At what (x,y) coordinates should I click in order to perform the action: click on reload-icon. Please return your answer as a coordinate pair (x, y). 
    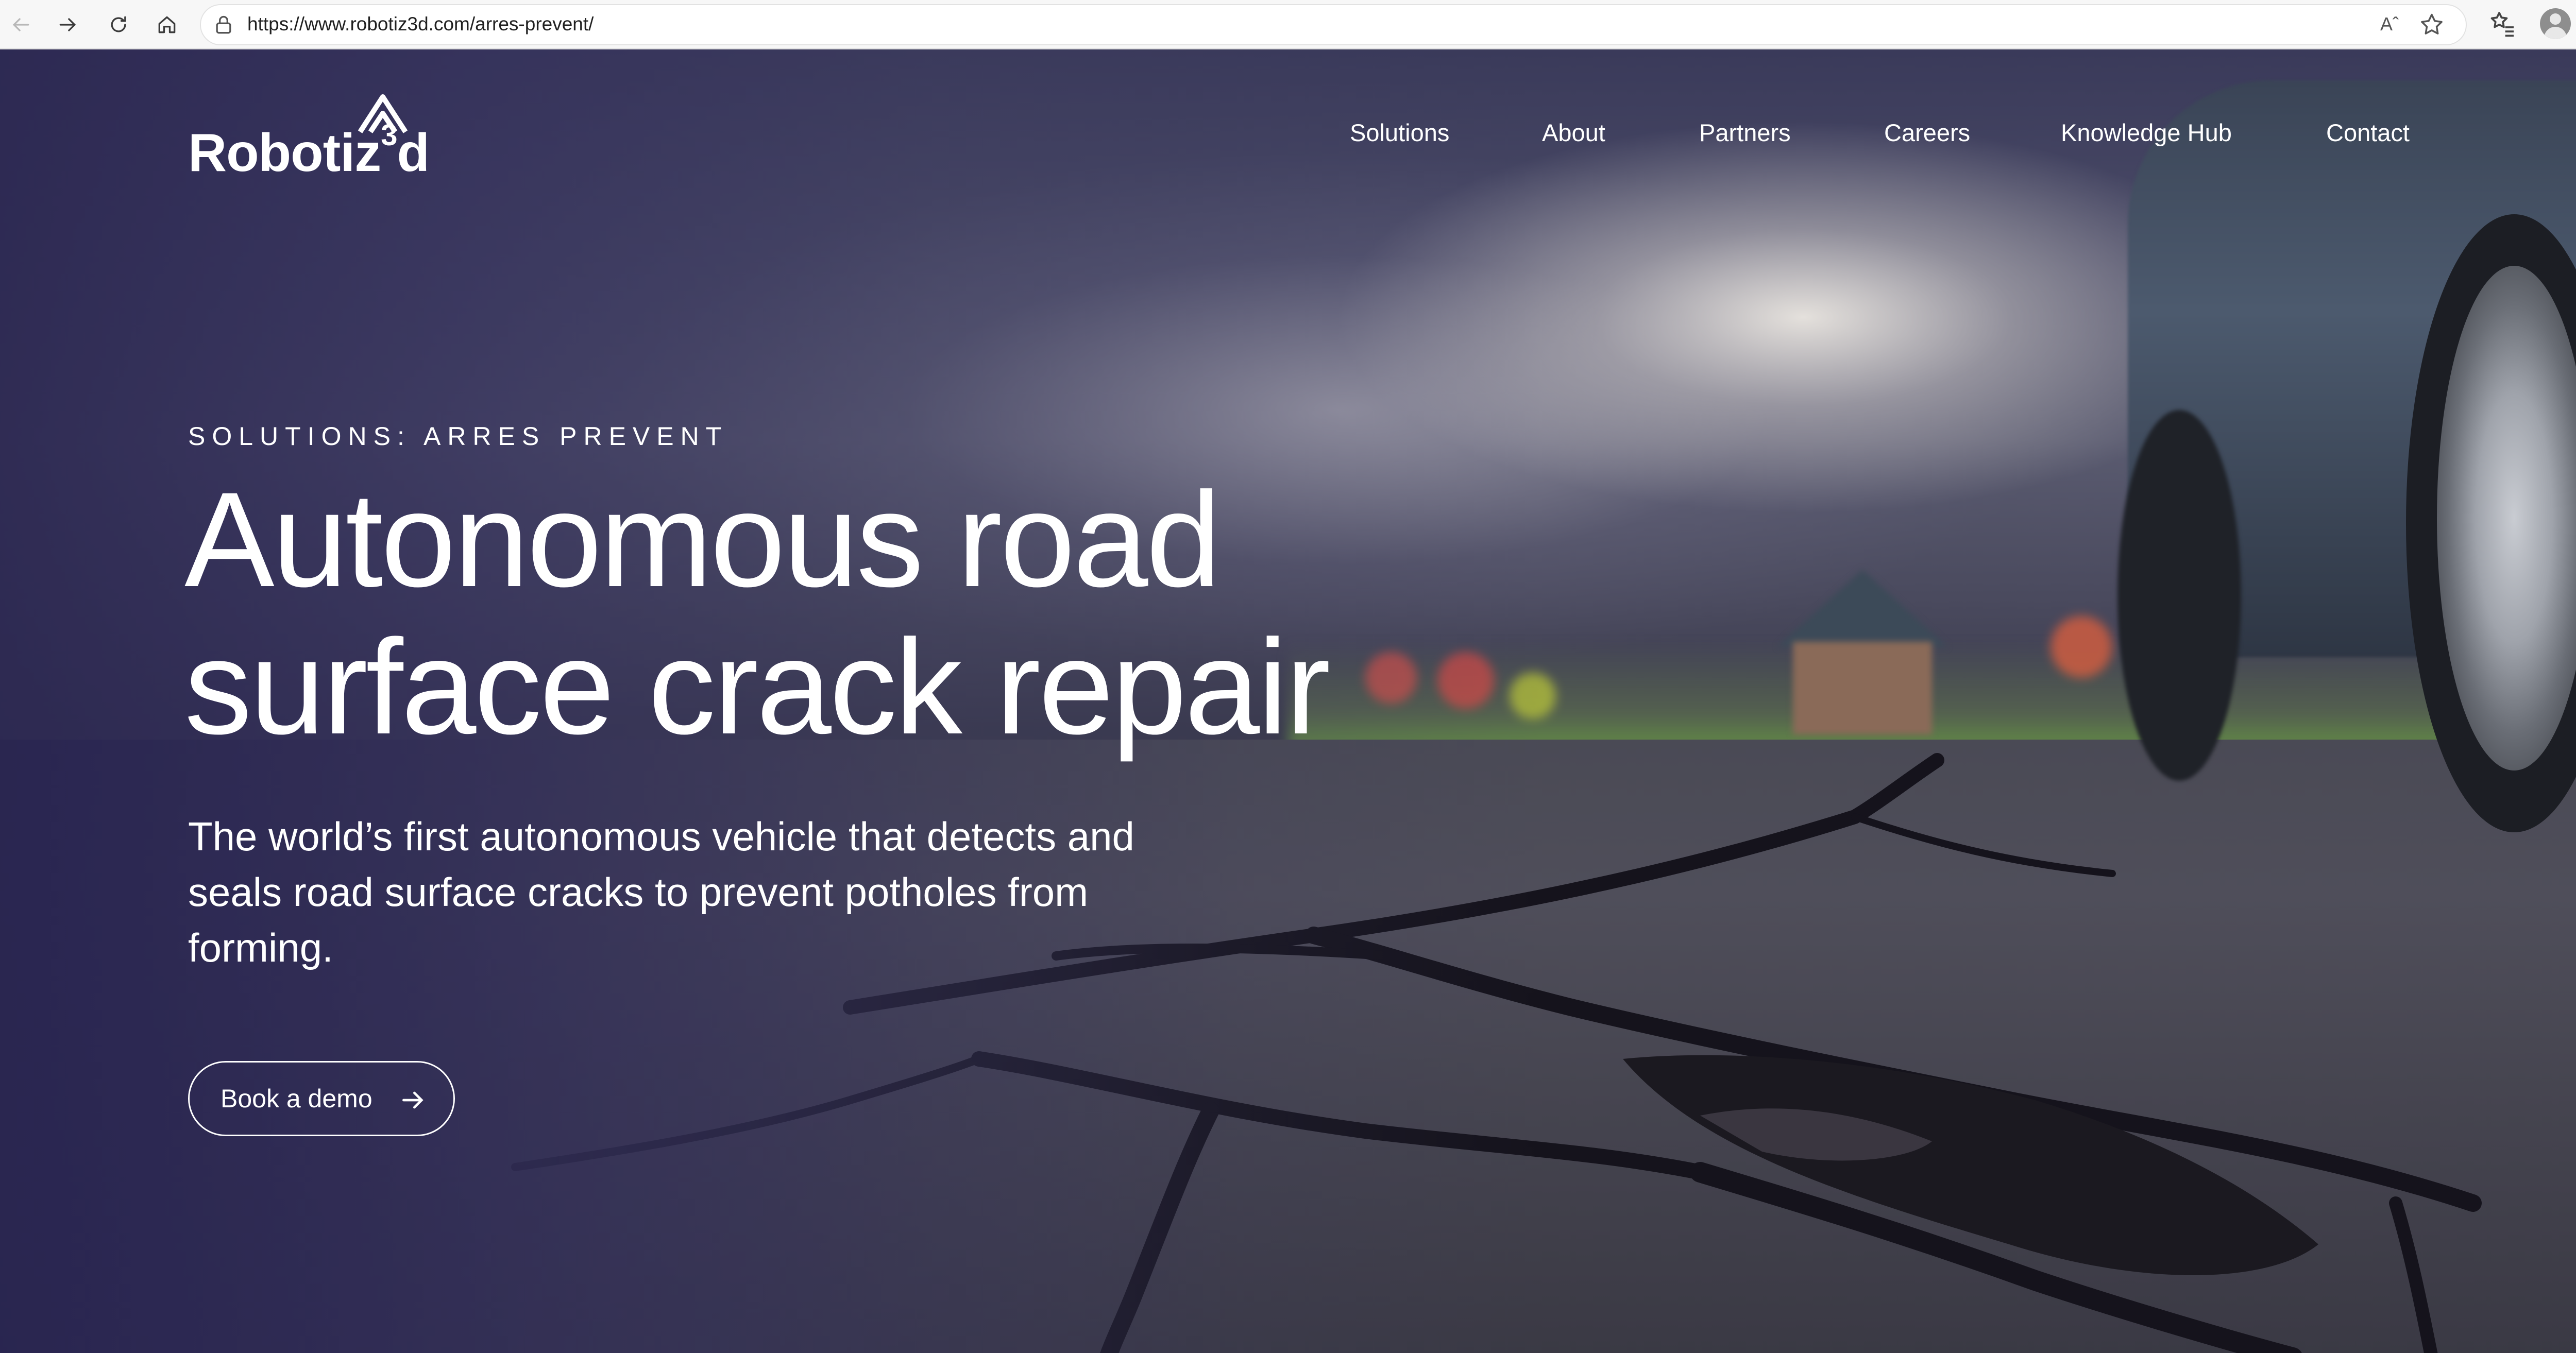
    Looking at the image, I should click on (118, 24).